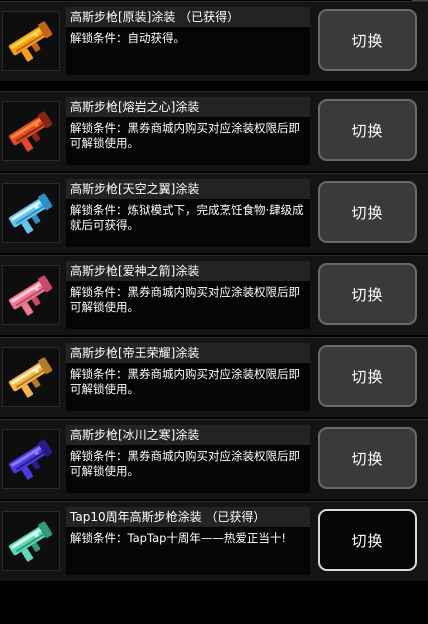 The height and width of the screenshot is (624, 428). What do you see at coordinates (187, 217) in the screenshot?
I see `unlock-condition: 解锁条件：炼狱模式下，完成烹饪食物·肆级成就后可获得。` at bounding box center [187, 217].